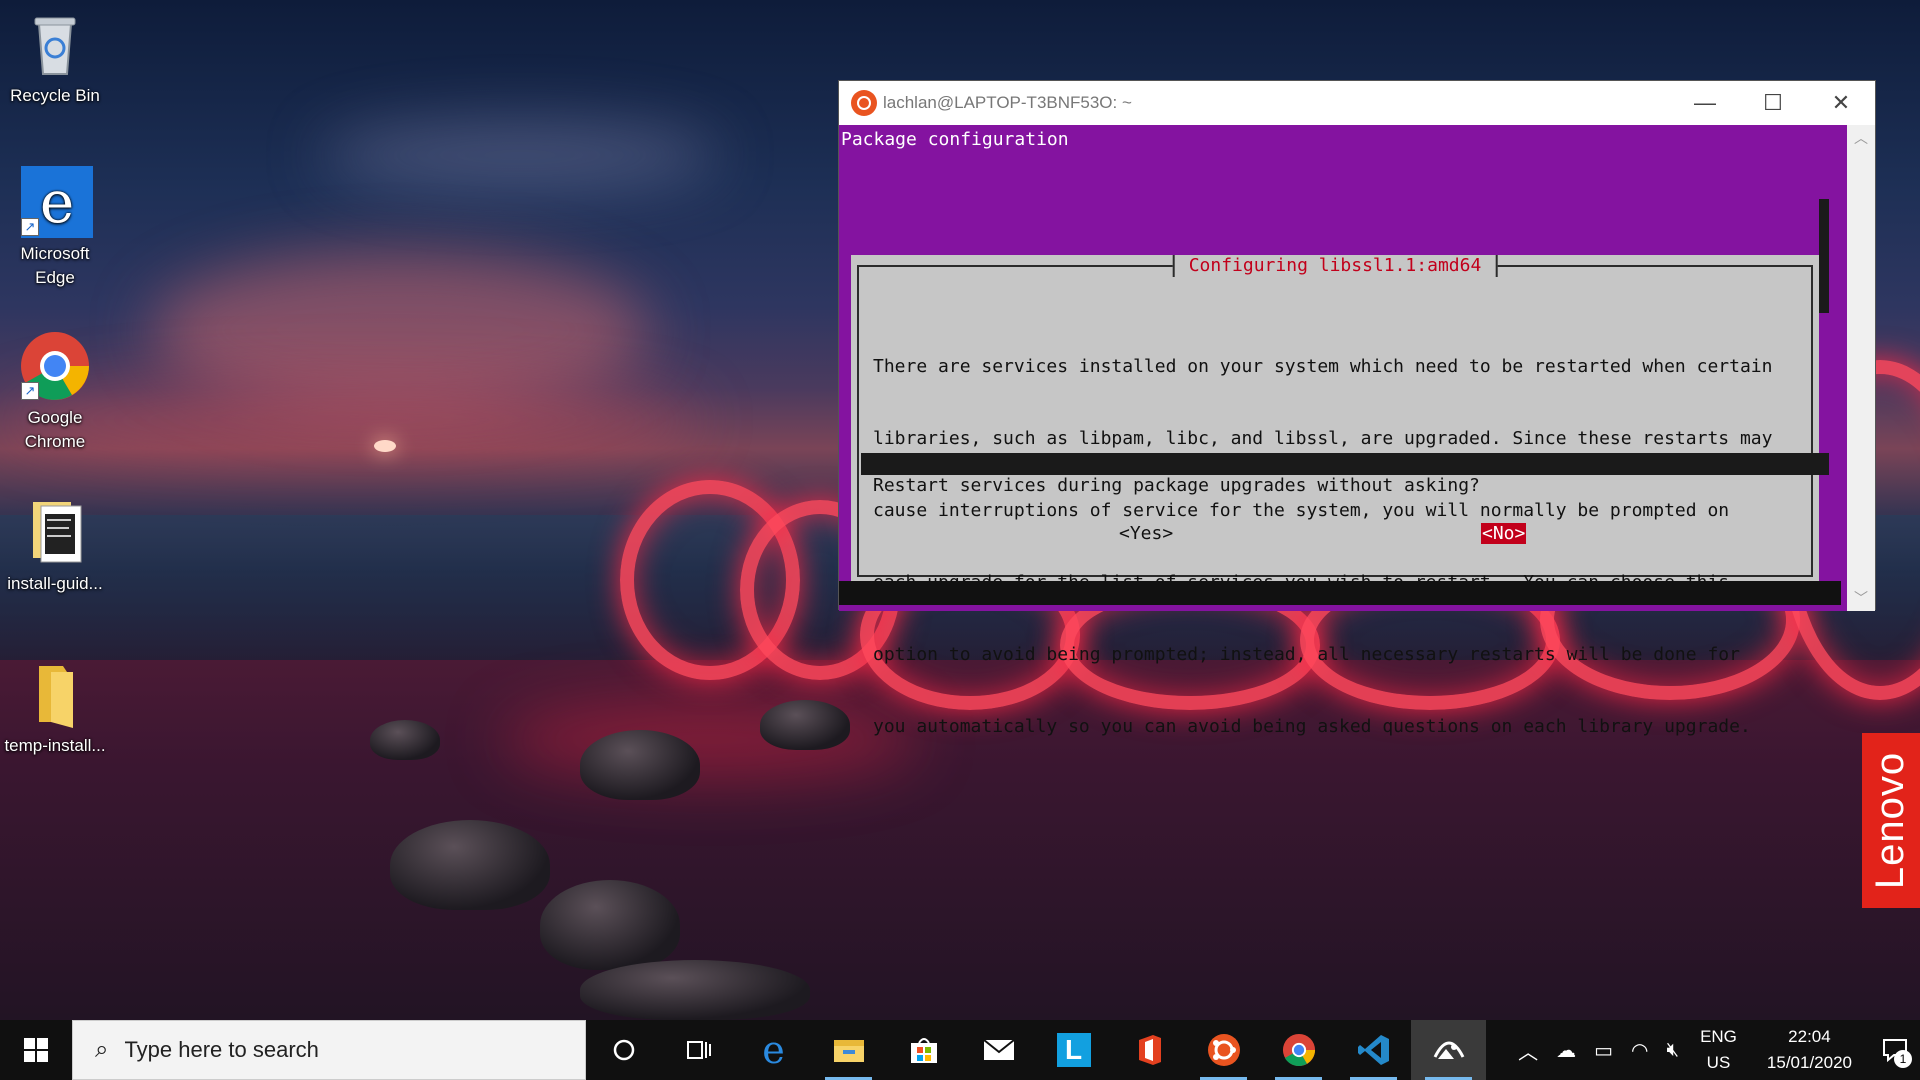 Image resolution: width=1920 pixels, height=1080 pixels. I want to click on file-explorer-icon, so click(848, 1051).